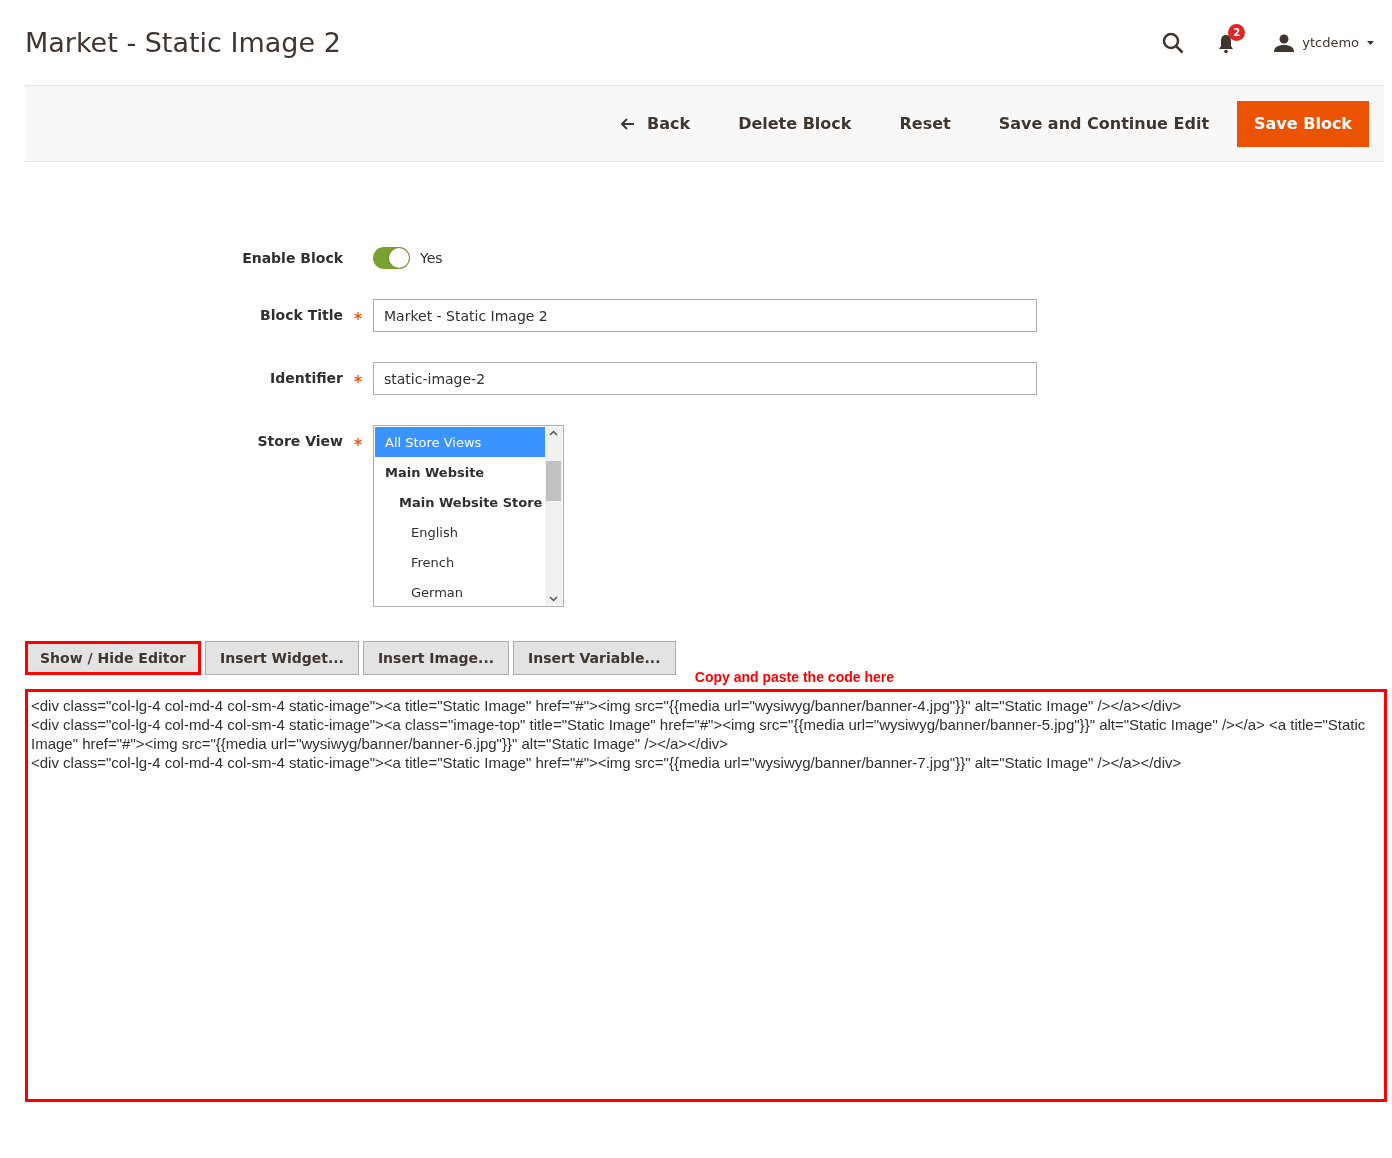 The height and width of the screenshot is (1158, 1392). I want to click on scroll-thumb, so click(553, 481).